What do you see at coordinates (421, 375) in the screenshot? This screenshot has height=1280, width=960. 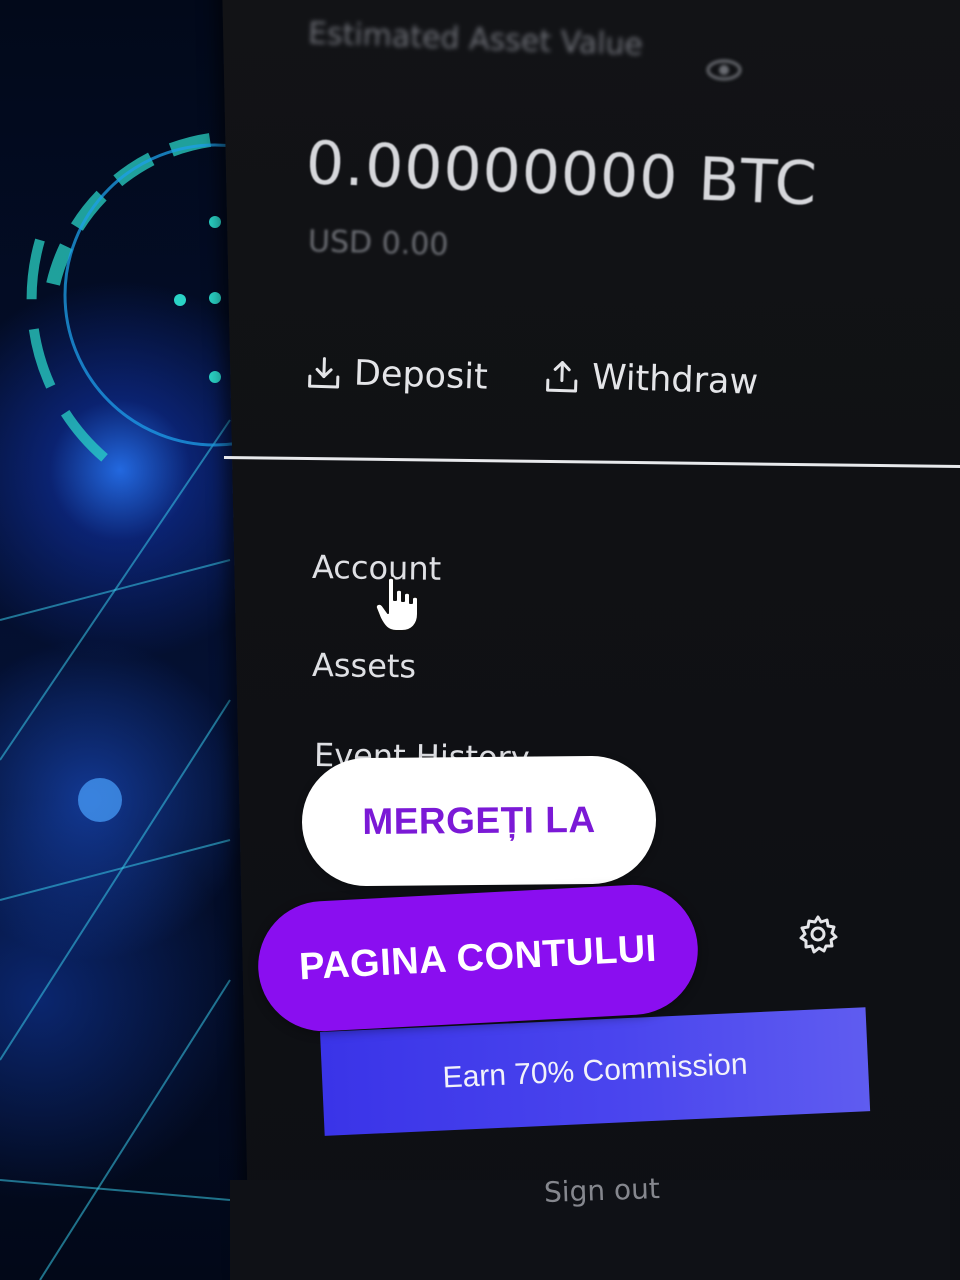 I see `deposit-label: Deposit` at bounding box center [421, 375].